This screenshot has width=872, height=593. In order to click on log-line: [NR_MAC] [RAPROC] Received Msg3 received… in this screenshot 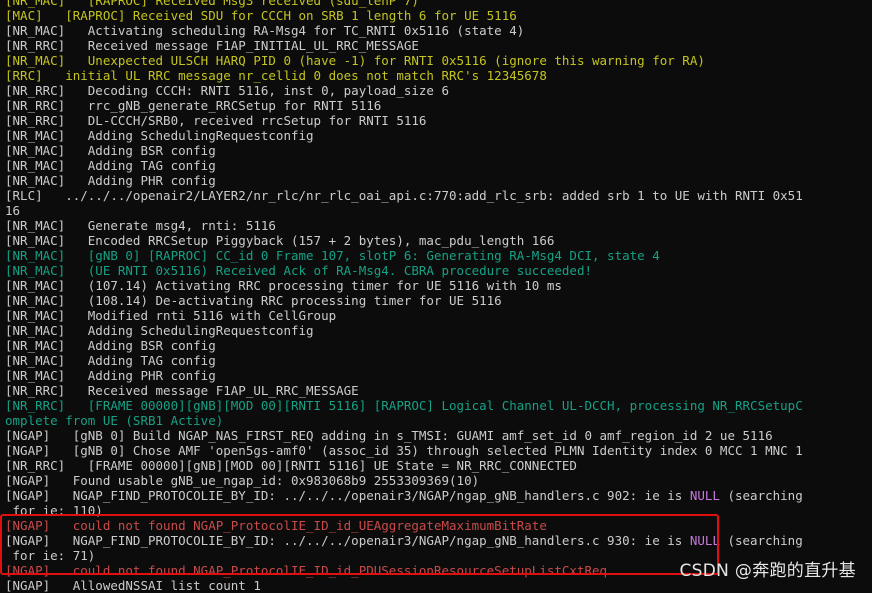, I will do `click(436, 4)`.